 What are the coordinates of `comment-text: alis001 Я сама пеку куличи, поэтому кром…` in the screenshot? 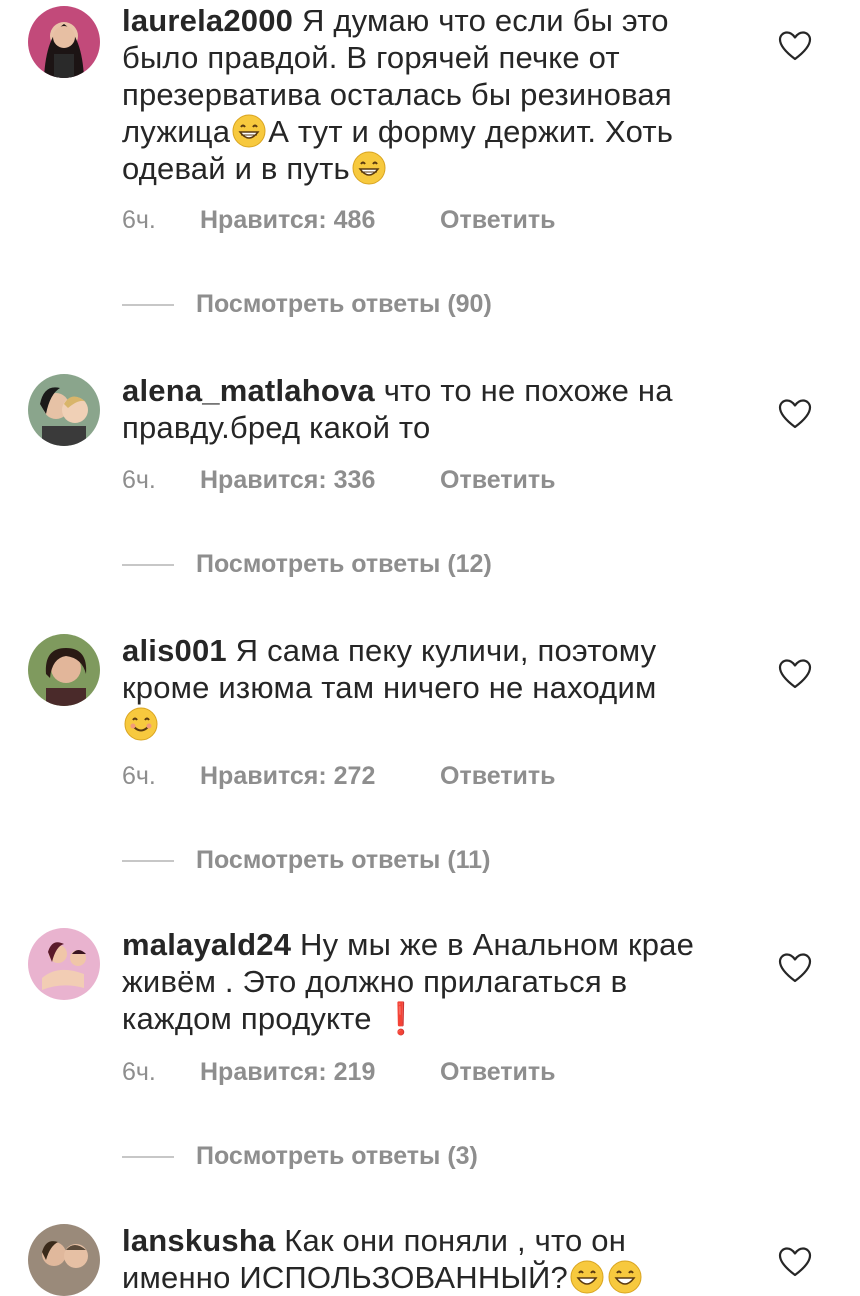 It's located at (432, 687).